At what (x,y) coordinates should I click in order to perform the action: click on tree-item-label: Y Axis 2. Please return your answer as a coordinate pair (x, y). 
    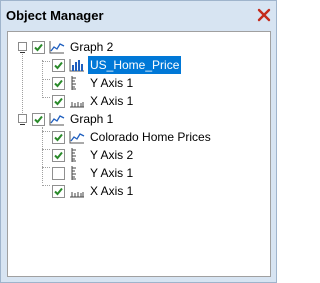
    Looking at the image, I should click on (112, 155).